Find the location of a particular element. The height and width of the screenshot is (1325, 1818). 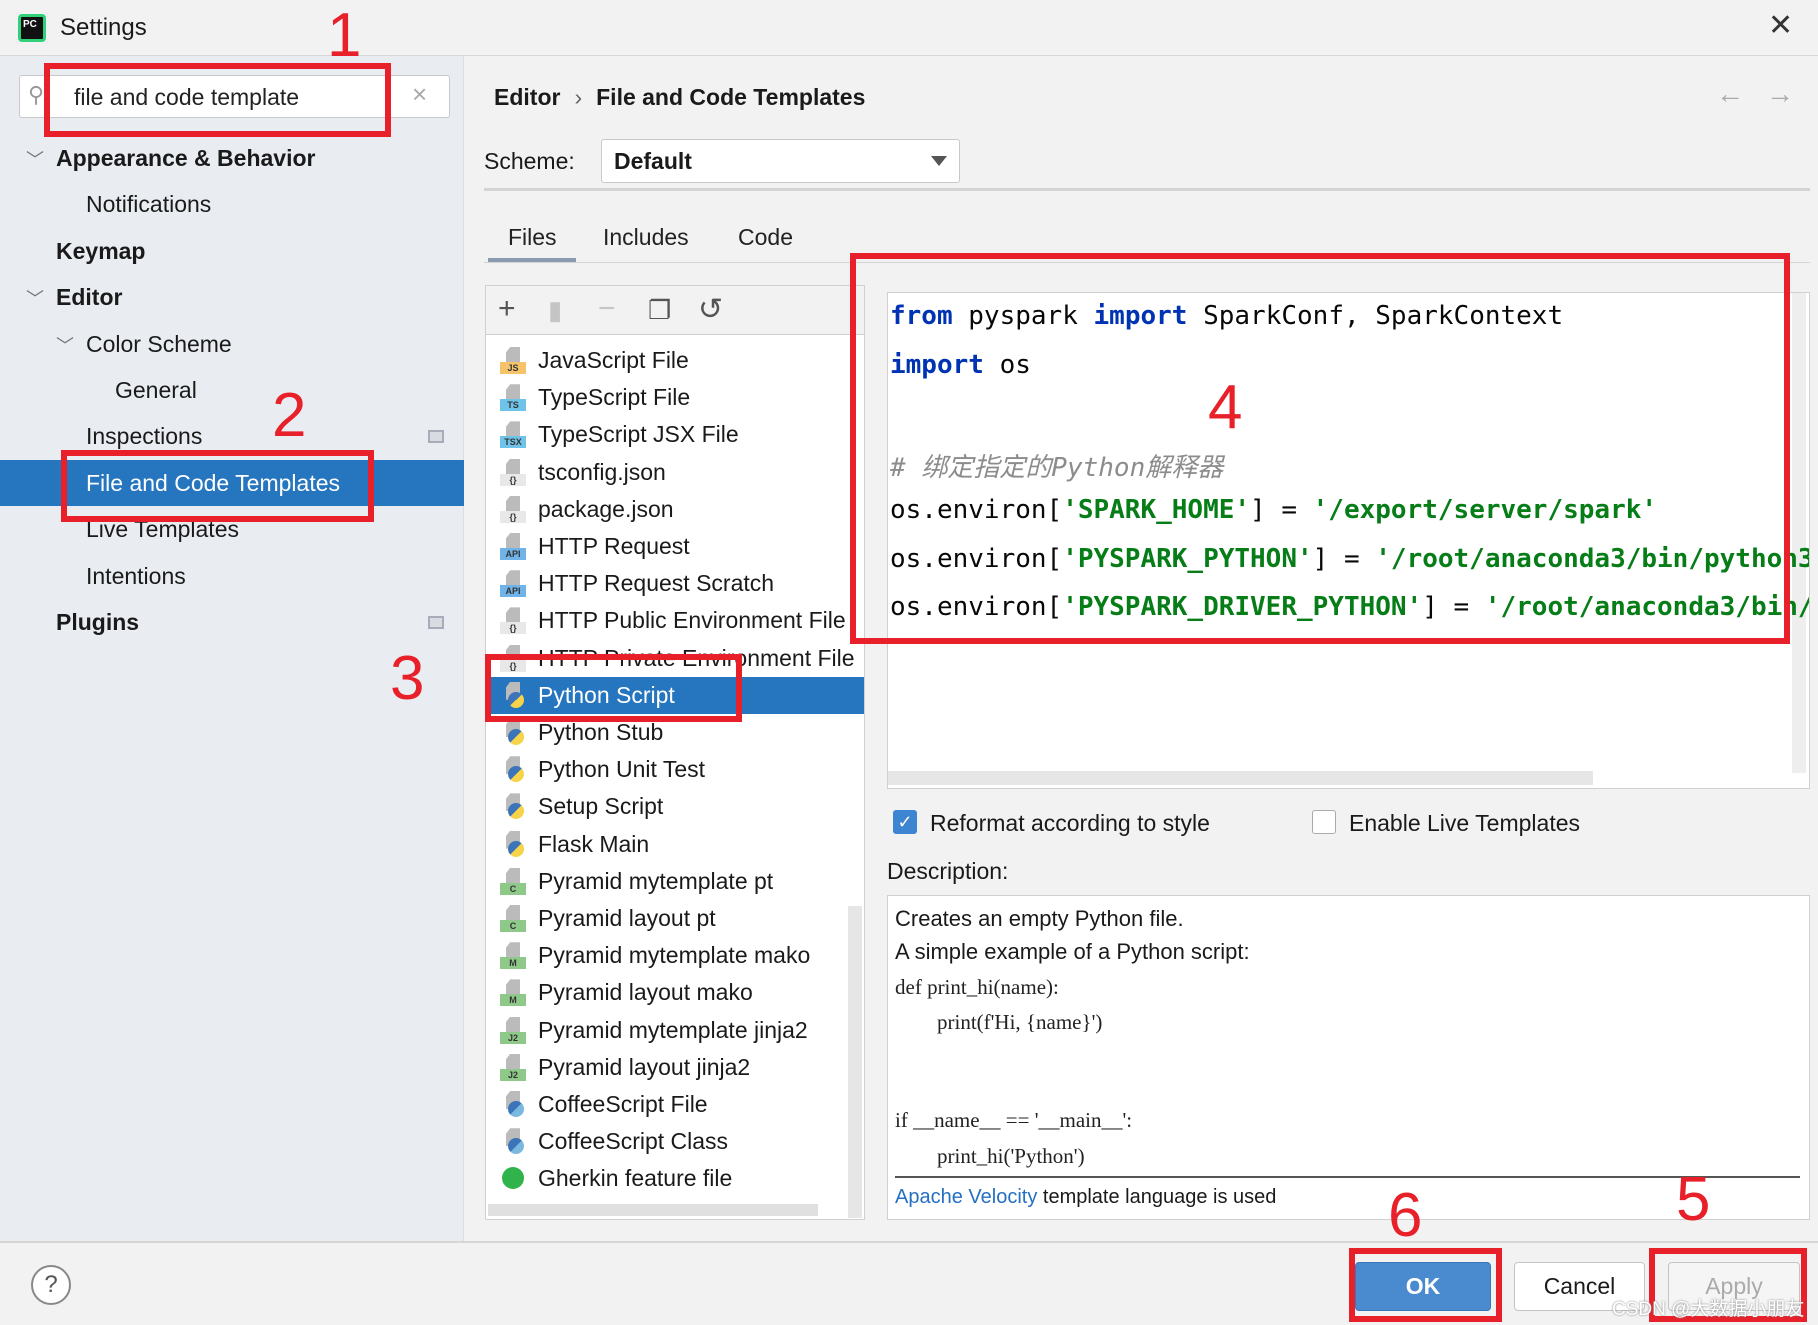

ok-button: OK is located at coordinates (1423, 1286).